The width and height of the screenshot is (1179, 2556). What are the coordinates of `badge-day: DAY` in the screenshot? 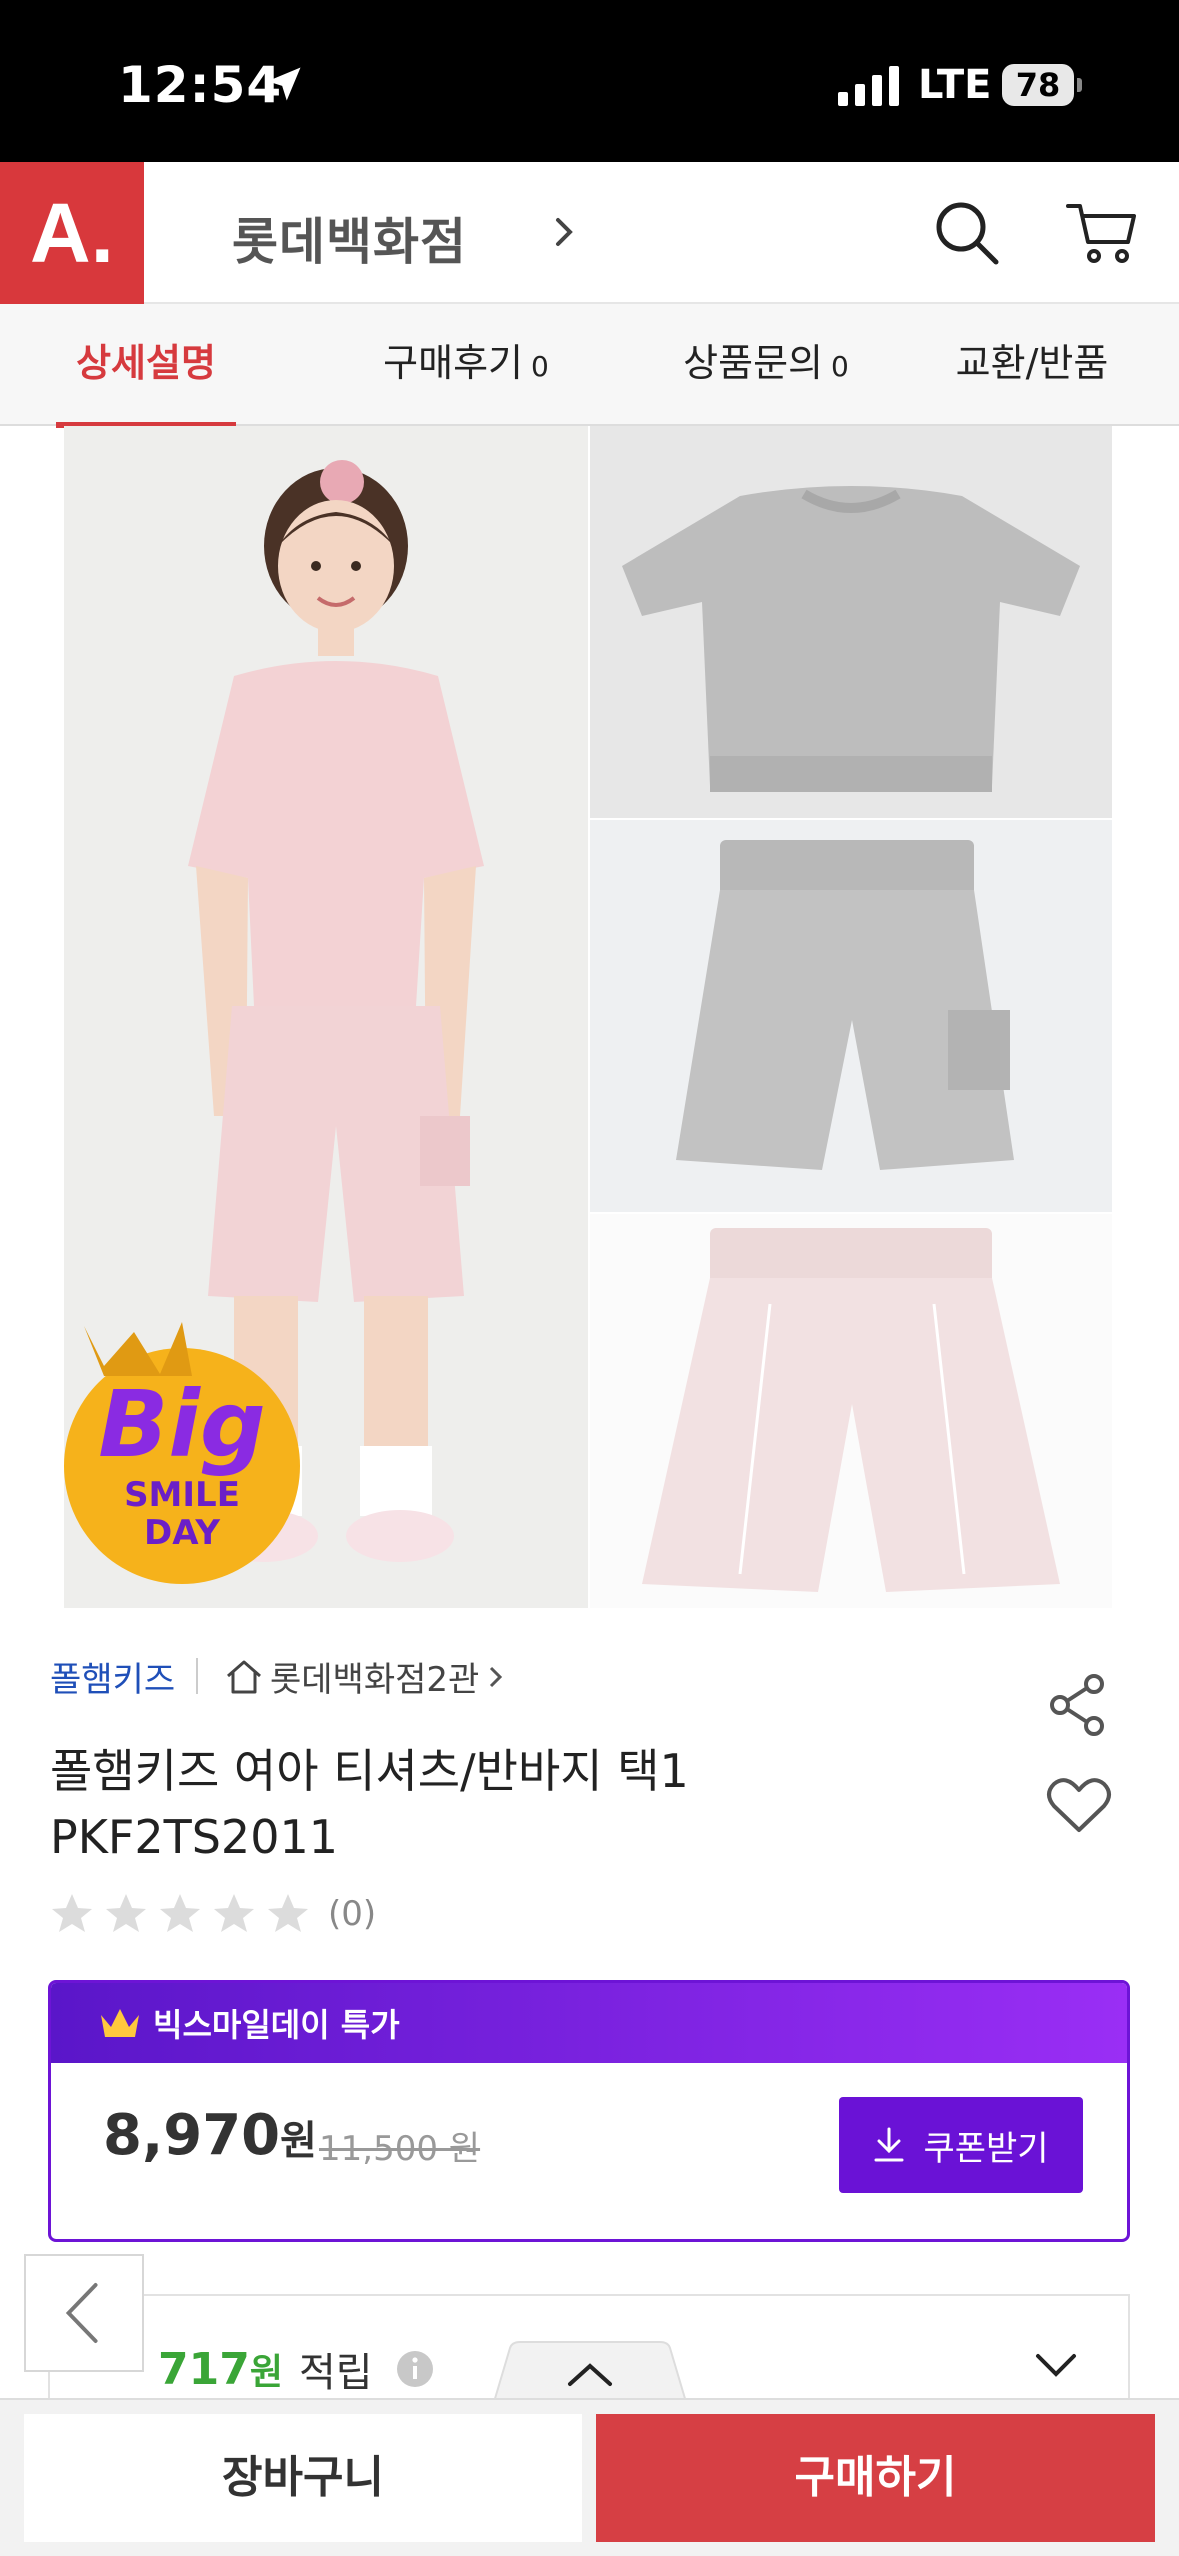 It's located at (182, 1533).